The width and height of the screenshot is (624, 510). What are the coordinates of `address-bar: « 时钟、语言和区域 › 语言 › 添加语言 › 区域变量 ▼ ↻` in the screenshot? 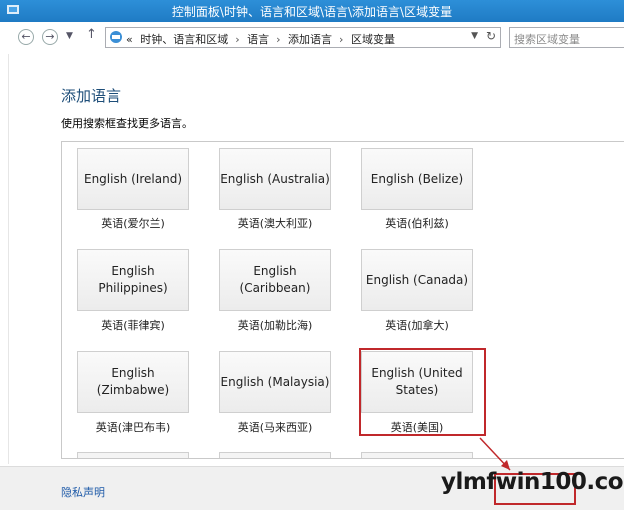 It's located at (303, 37).